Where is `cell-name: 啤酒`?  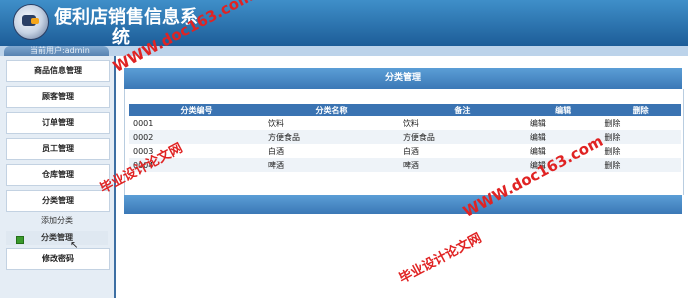
cell-name: 啤酒 is located at coordinates (331, 165).